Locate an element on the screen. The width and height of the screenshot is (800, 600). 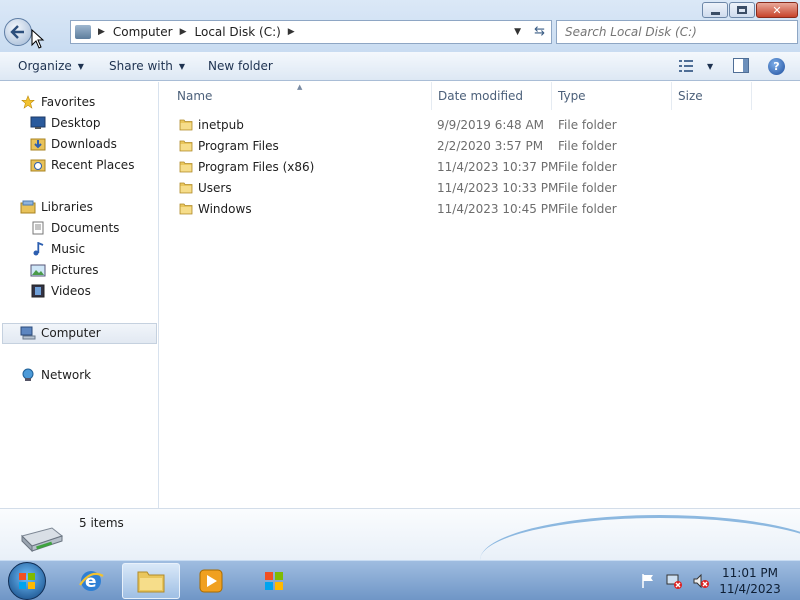
nav-item-recent-places: Recent Places is located at coordinates (82, 165).